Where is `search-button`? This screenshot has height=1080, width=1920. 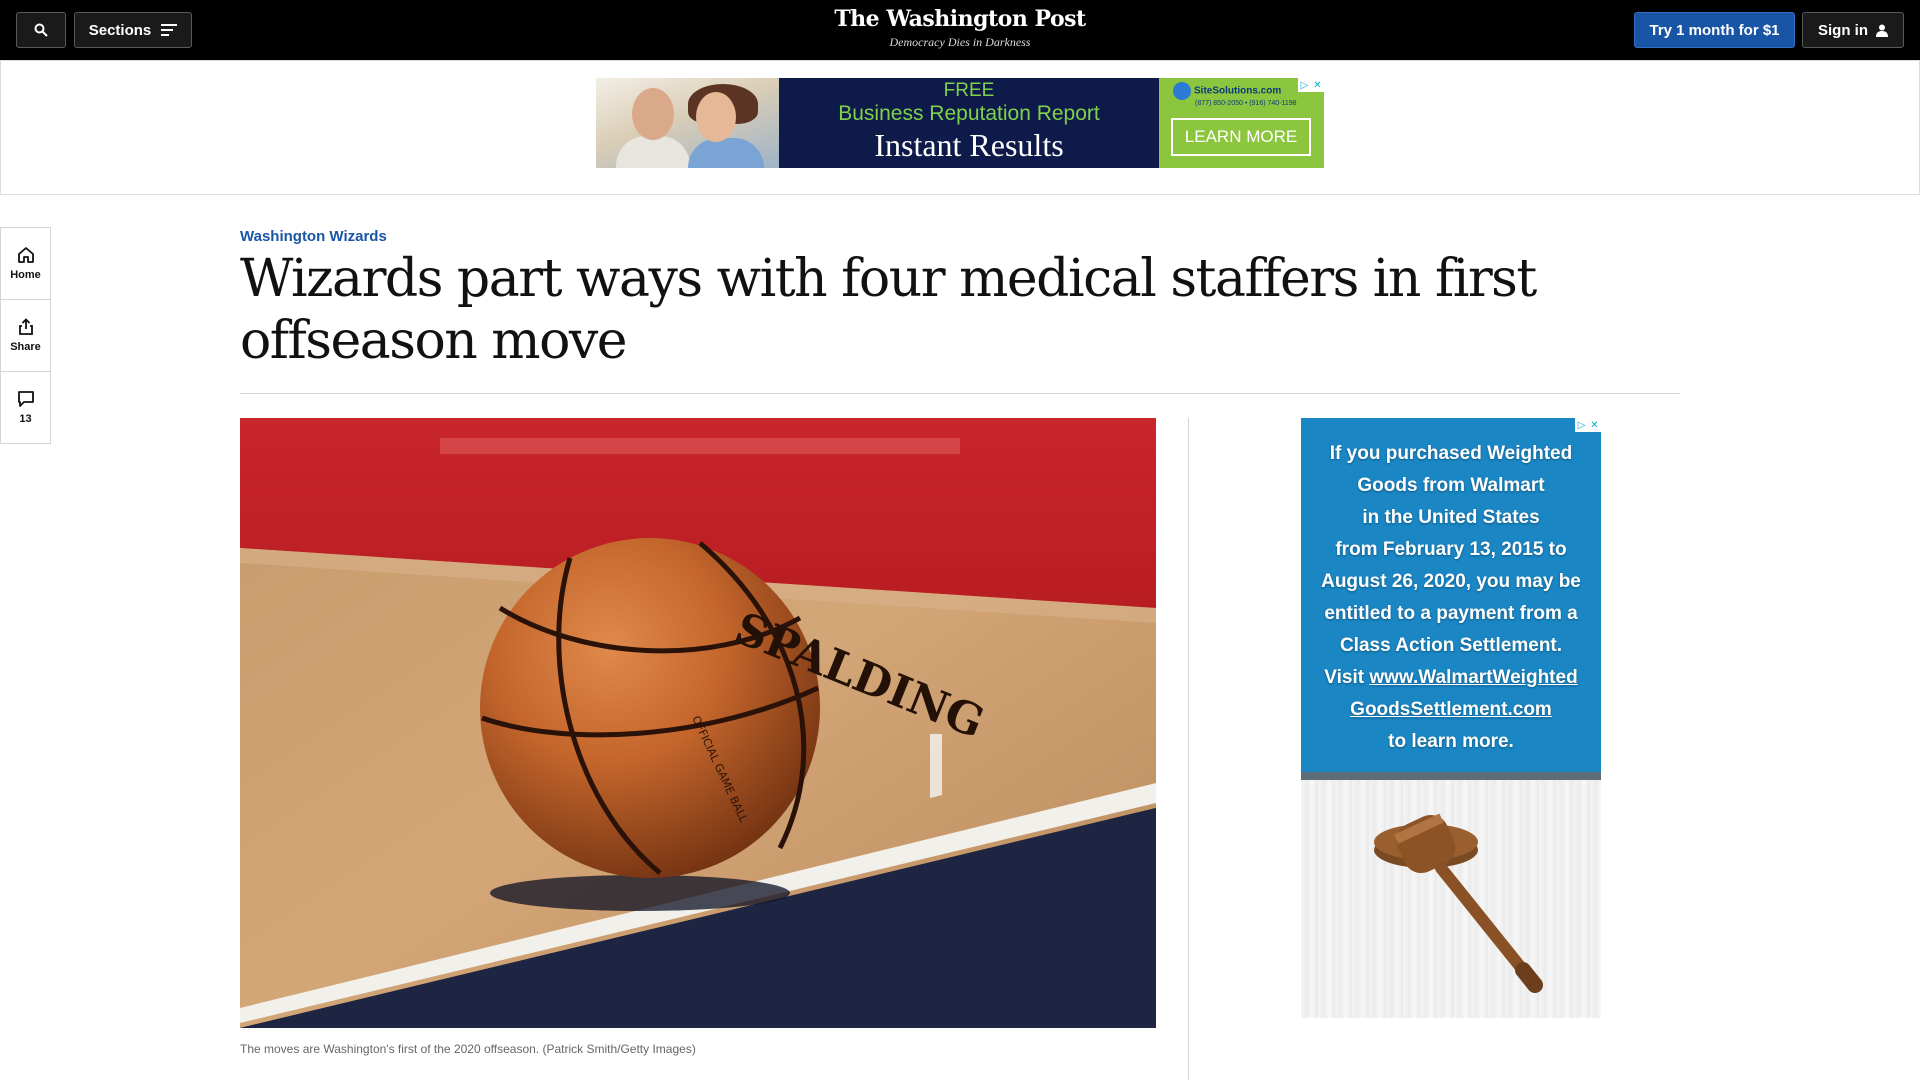
search-button is located at coordinates (41, 30).